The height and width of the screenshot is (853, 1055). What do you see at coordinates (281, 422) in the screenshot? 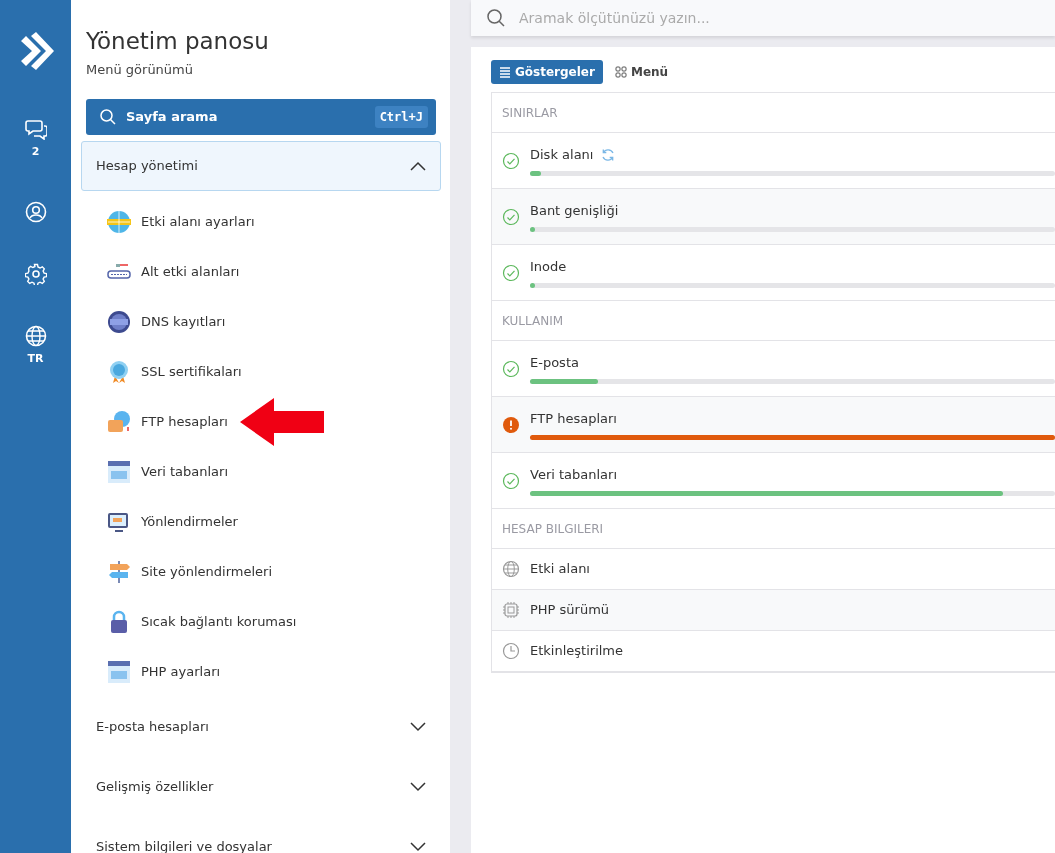
I see `arrow-icon` at bounding box center [281, 422].